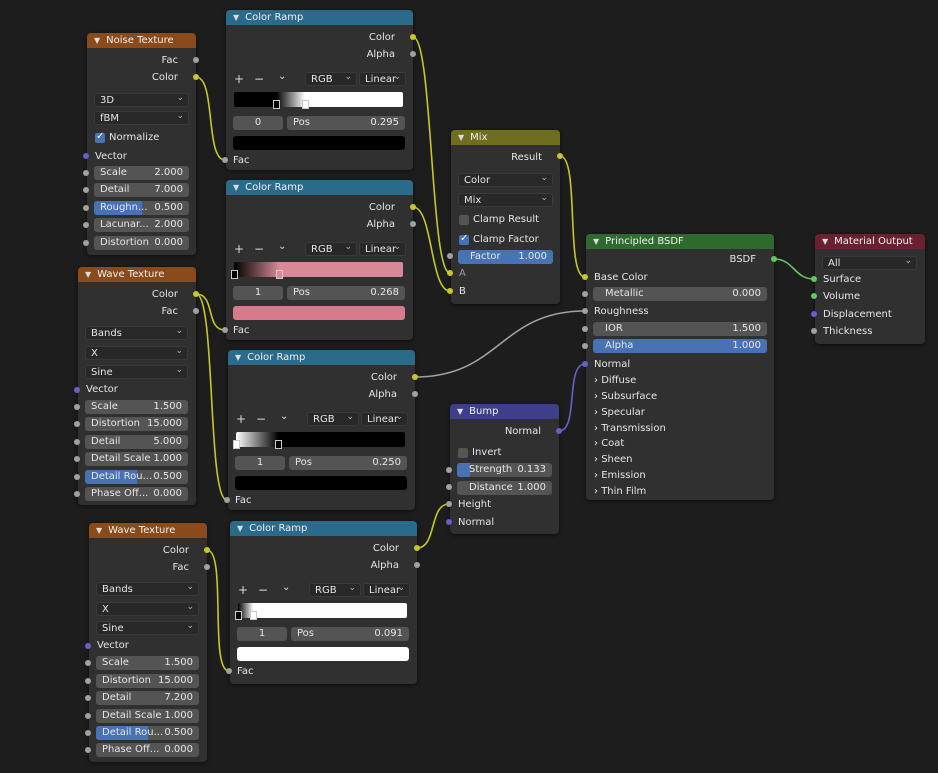 This screenshot has height=773, width=938. Describe the element at coordinates (147, 716) in the screenshot. I see `detail-scale-field: Detail Scale 1.000` at that location.